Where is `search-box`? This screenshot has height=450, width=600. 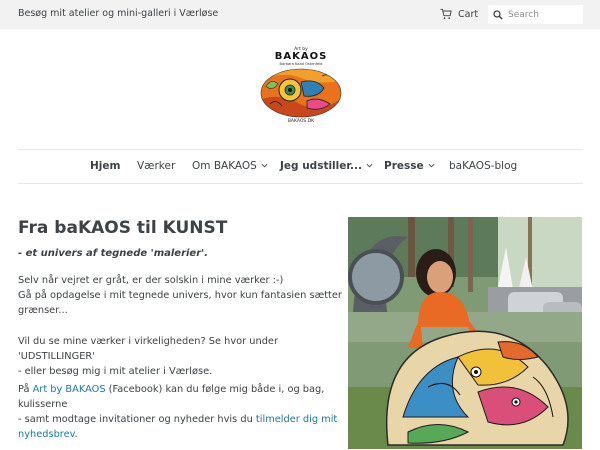 search-box is located at coordinates (535, 14).